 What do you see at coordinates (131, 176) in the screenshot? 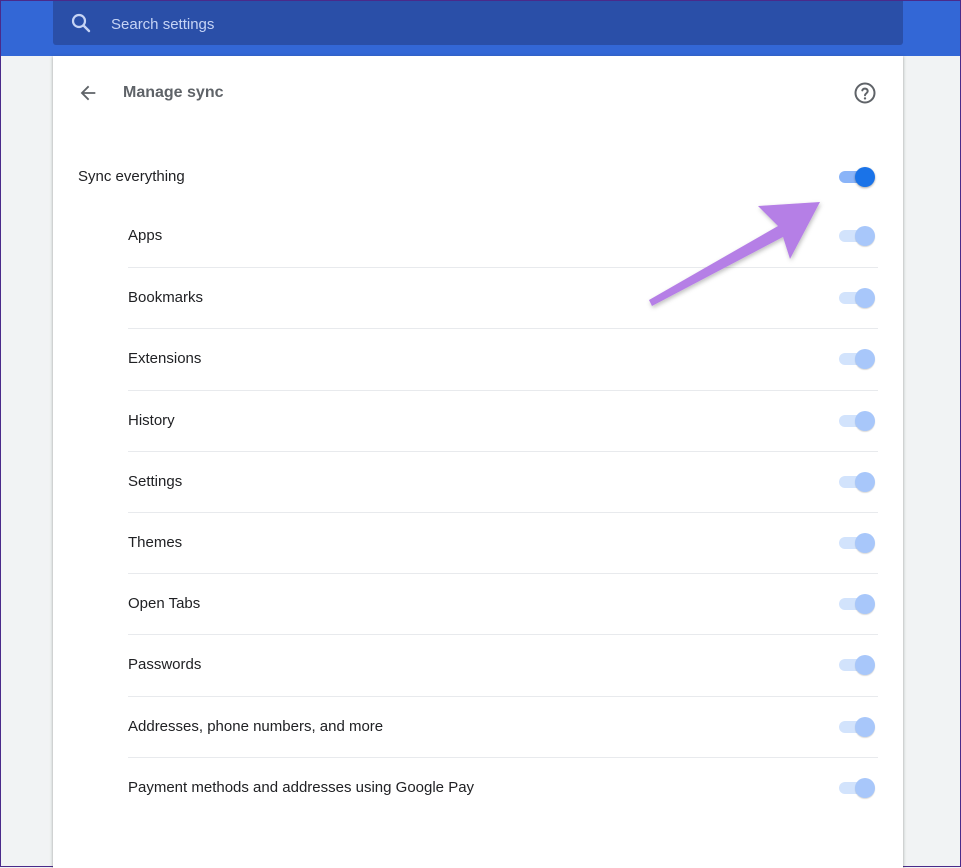
I see `sync-everything-label: Sync everything` at bounding box center [131, 176].